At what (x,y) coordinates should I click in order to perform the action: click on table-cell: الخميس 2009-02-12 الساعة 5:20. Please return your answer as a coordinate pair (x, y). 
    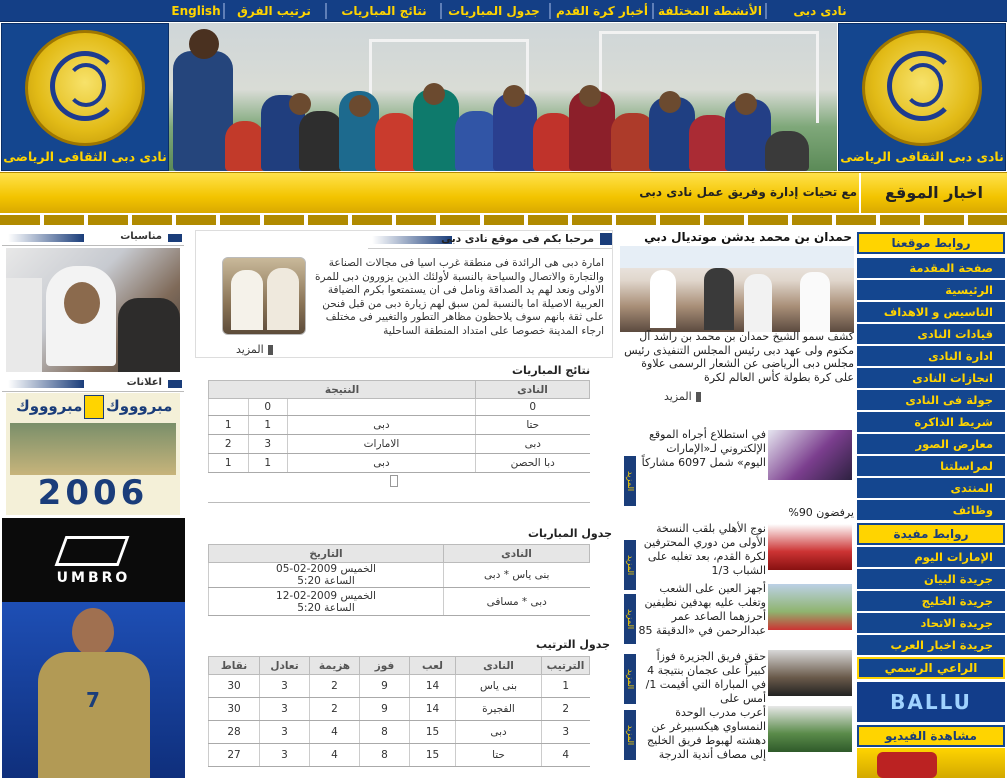
    Looking at the image, I should click on (326, 601).